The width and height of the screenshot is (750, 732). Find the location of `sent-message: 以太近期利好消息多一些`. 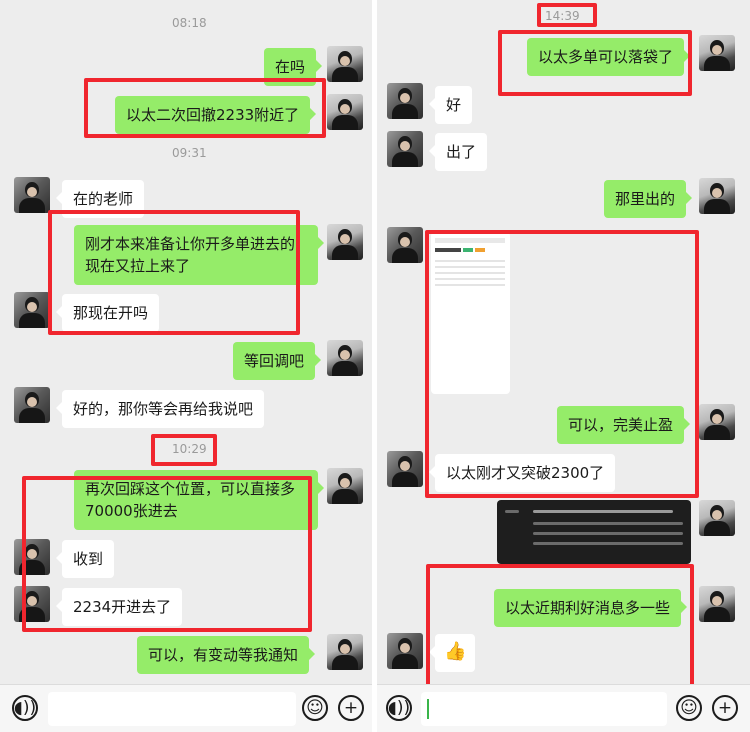

sent-message: 以太近期利好消息多一些 is located at coordinates (591, 608).